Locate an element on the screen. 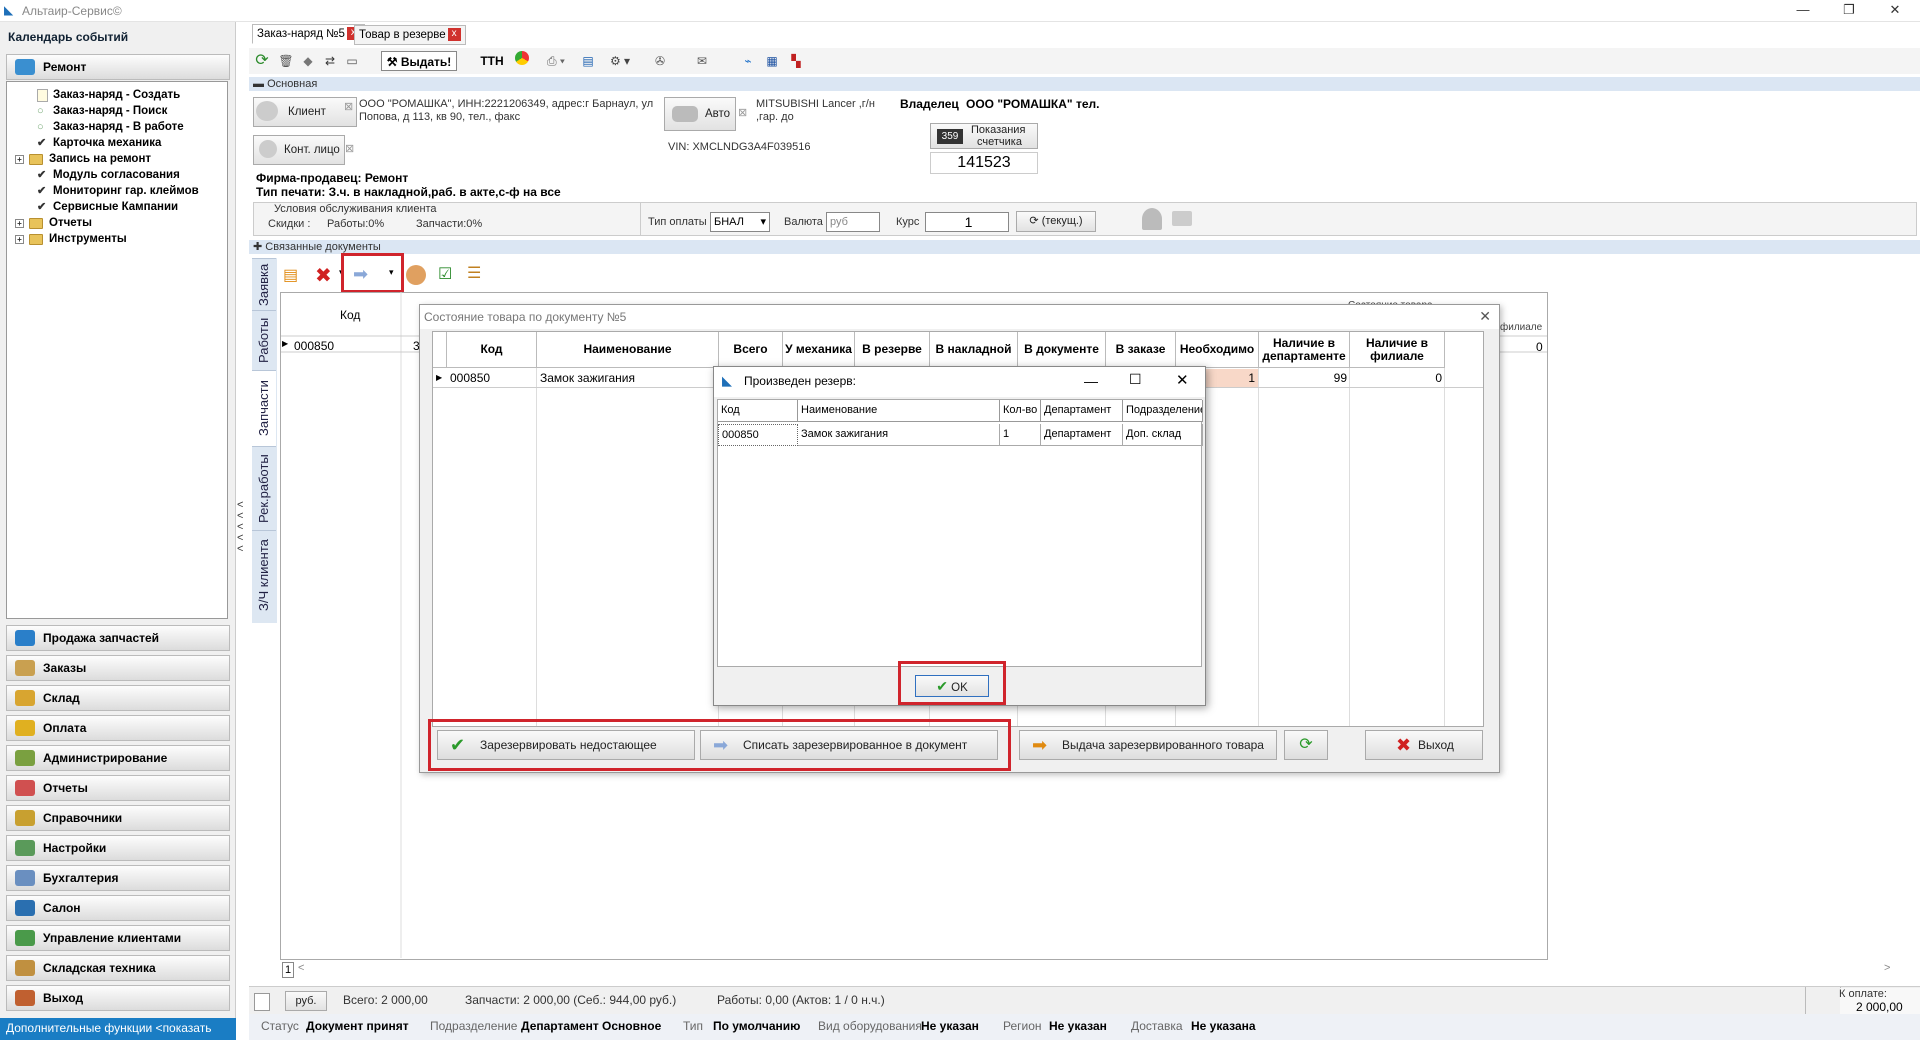  column-header: Подразделение is located at coordinates (1163, 411).